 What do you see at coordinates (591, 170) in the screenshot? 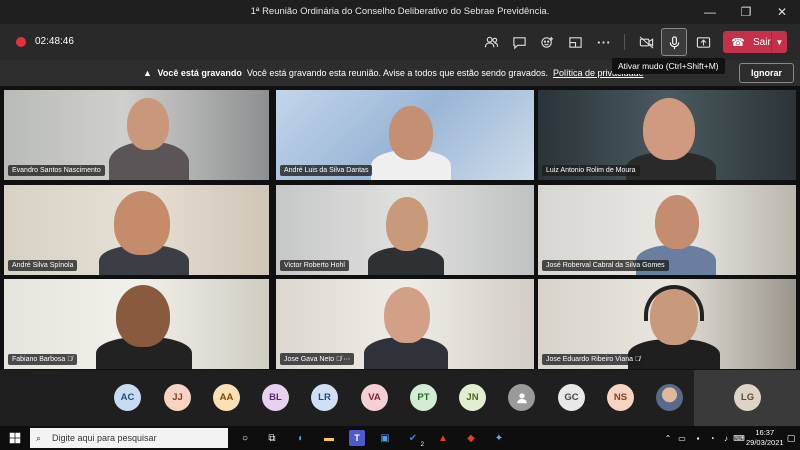
I see `participant-name: Luiz Antonio Rolim de Moura` at bounding box center [591, 170].